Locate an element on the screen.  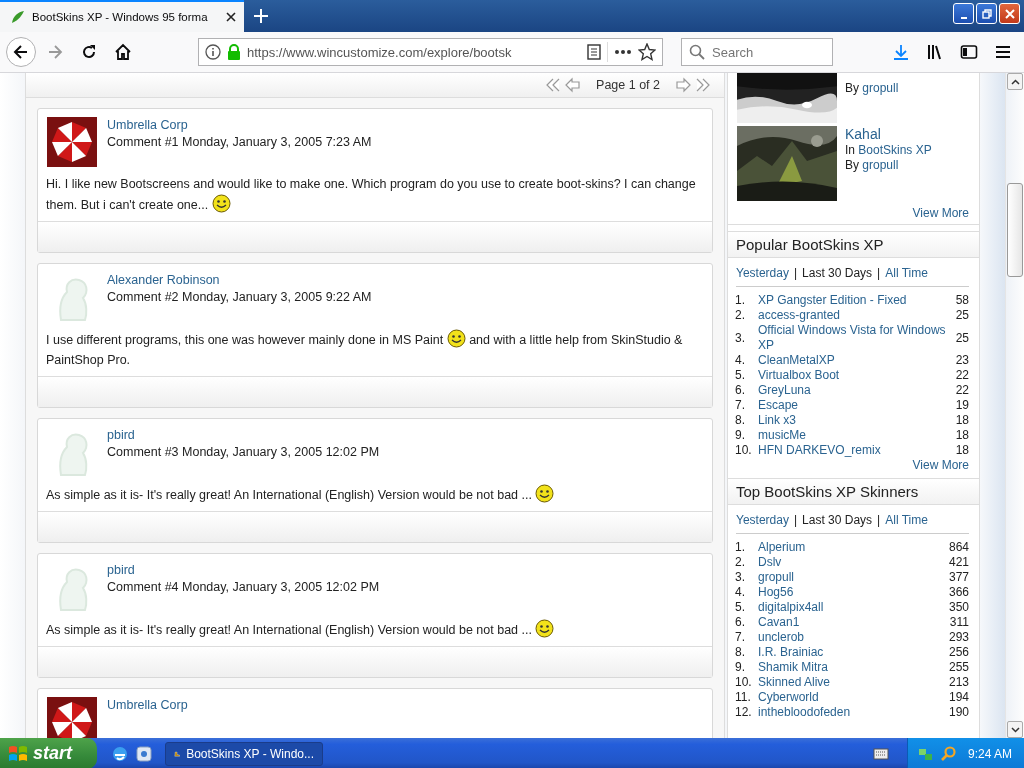
tab-title: BootSkins XP - Windows 95 forma is located at coordinates (120, 17).